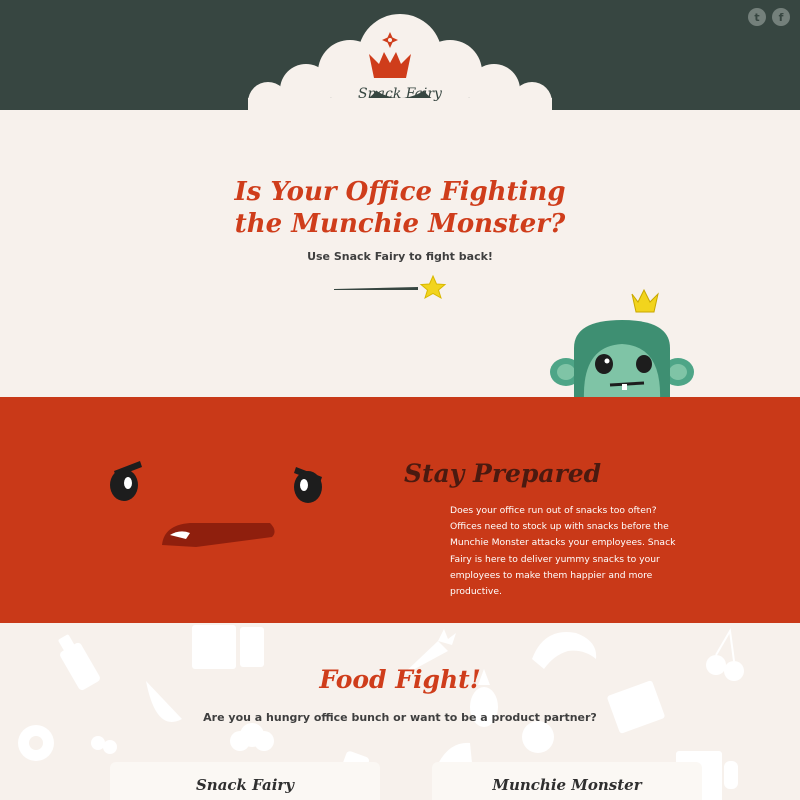 The image size is (800, 800). What do you see at coordinates (79, 662) in the screenshot?
I see `bottle-icon` at bounding box center [79, 662].